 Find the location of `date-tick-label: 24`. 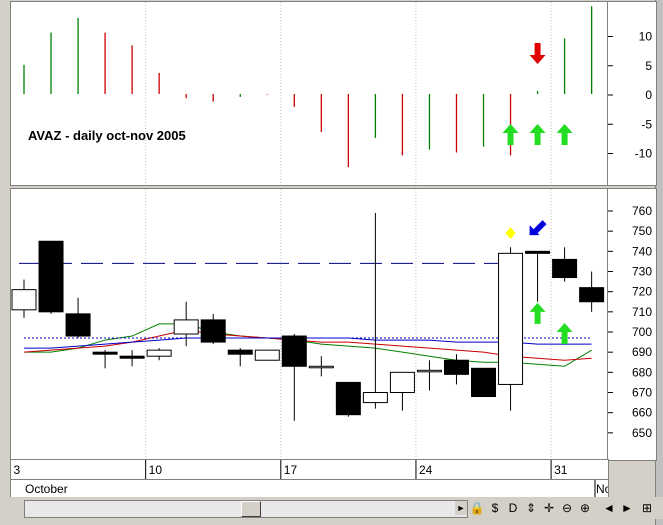

date-tick-label: 24 is located at coordinates (426, 470).